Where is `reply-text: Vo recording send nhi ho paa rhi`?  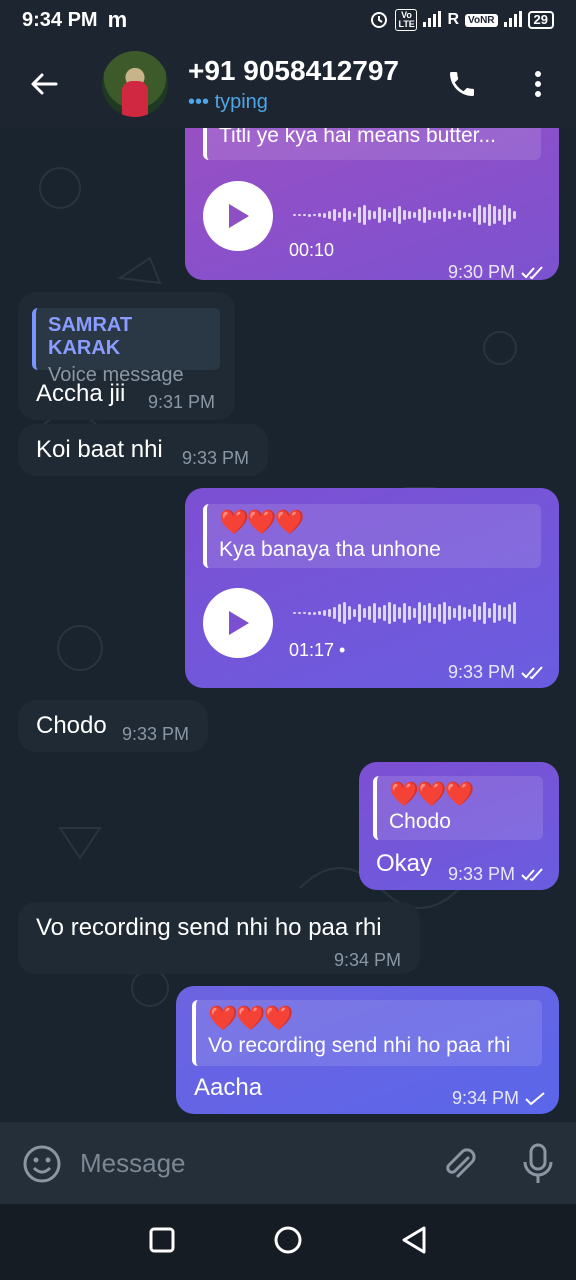 reply-text: Vo recording send nhi ho paa rhi is located at coordinates (359, 1045).